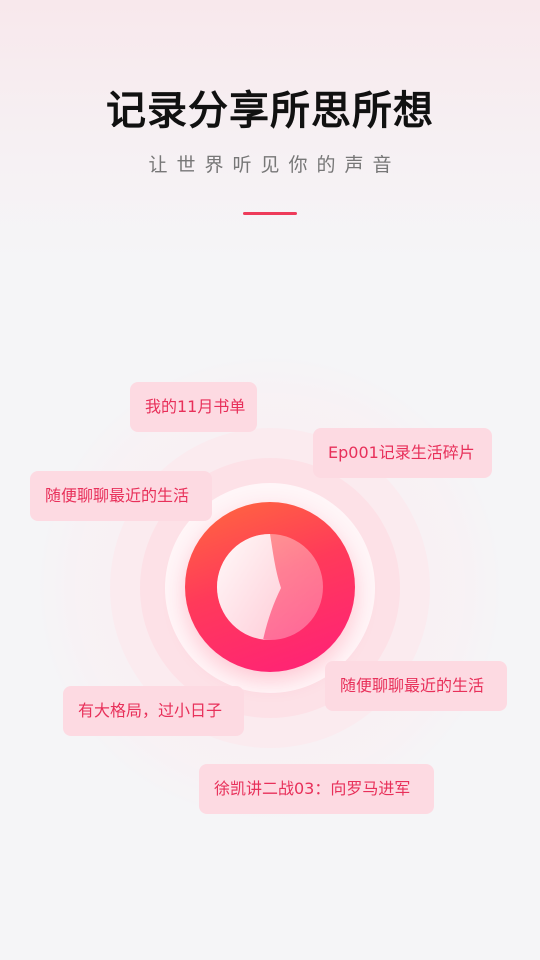 This screenshot has width=540, height=960. I want to click on title-divider, so click(270, 213).